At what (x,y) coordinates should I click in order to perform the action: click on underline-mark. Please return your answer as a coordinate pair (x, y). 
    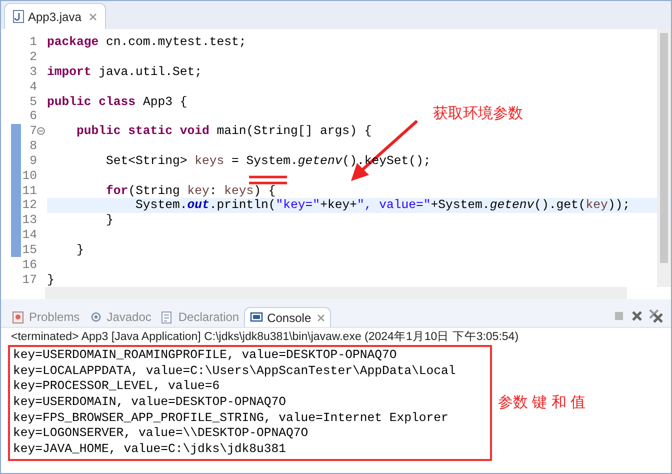
    Looking at the image, I should click on (268, 180).